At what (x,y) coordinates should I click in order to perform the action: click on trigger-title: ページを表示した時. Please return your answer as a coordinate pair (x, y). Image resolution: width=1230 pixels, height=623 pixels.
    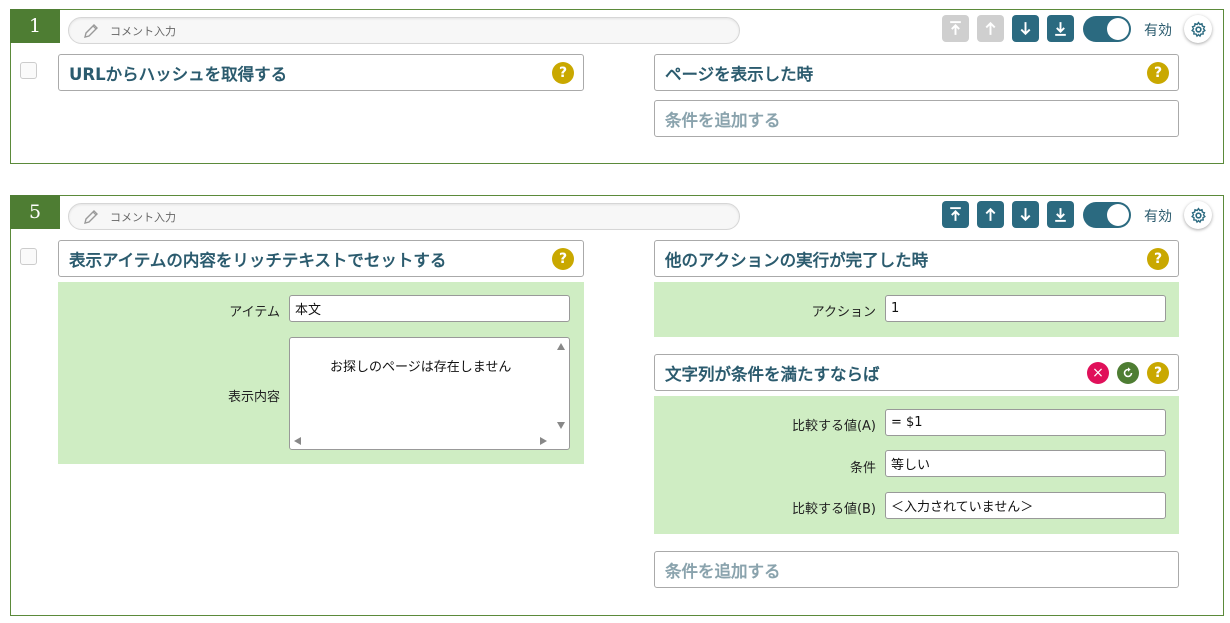
    Looking at the image, I should click on (739, 74).